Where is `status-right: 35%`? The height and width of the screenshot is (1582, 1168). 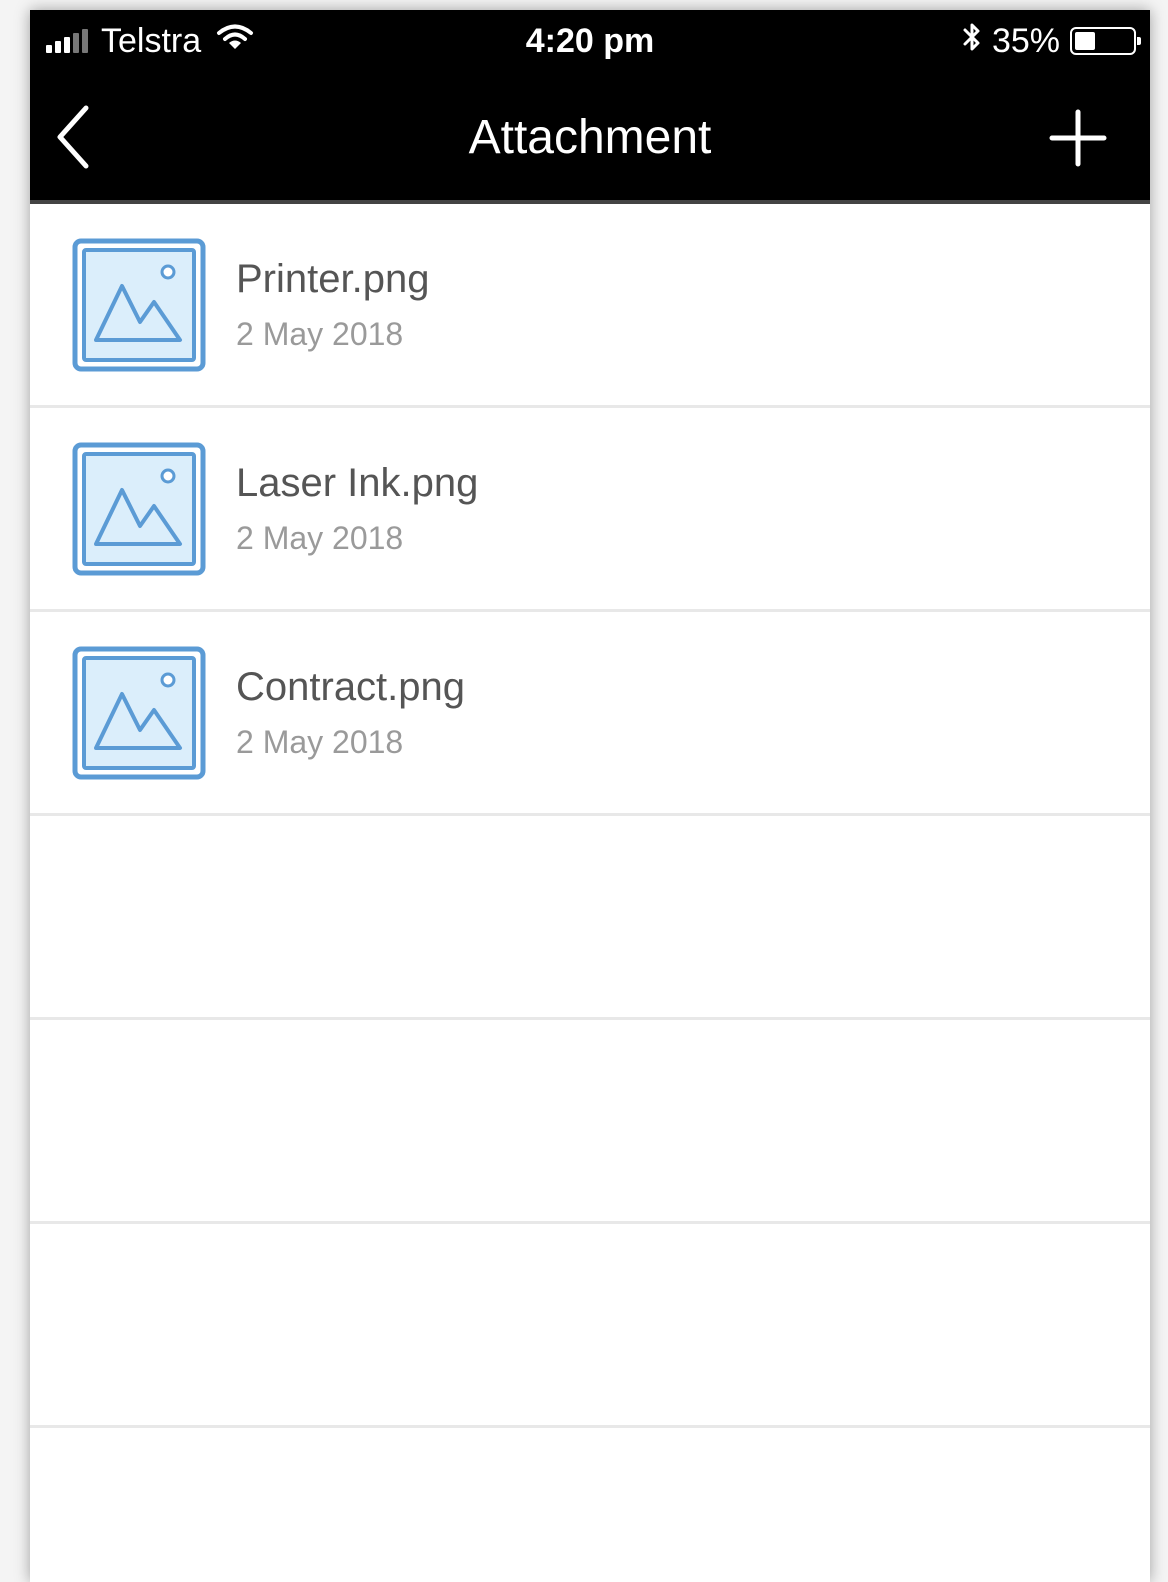 status-right: 35% is located at coordinates (1051, 41).